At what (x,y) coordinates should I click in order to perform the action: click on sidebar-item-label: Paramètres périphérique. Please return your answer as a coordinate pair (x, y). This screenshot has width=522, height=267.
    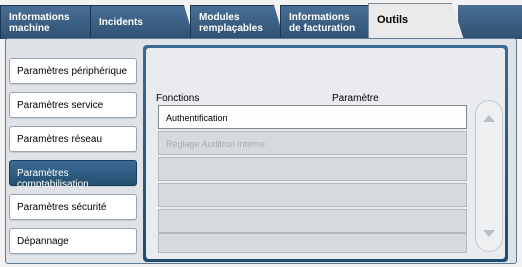
    Looking at the image, I should click on (72, 71).